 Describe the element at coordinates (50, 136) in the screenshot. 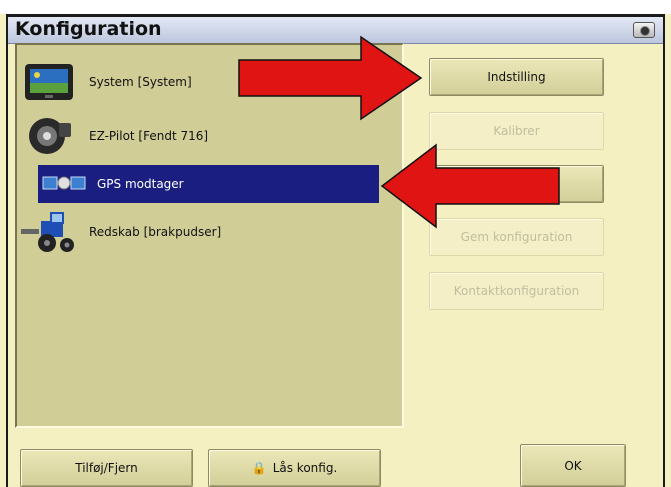

I see `steering-motor-icon` at that location.